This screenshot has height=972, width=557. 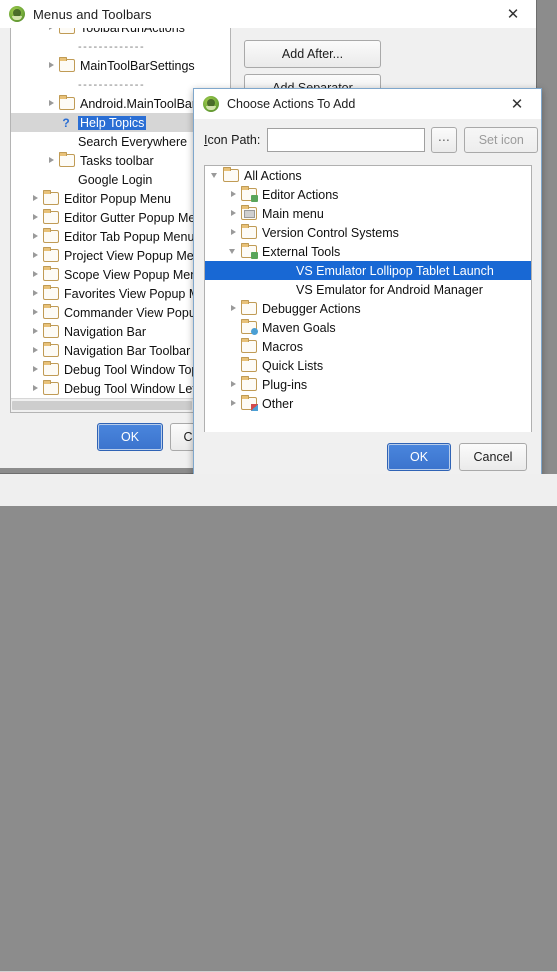 I want to click on tree-row-label: Search Everywhere, so click(x=133, y=141).